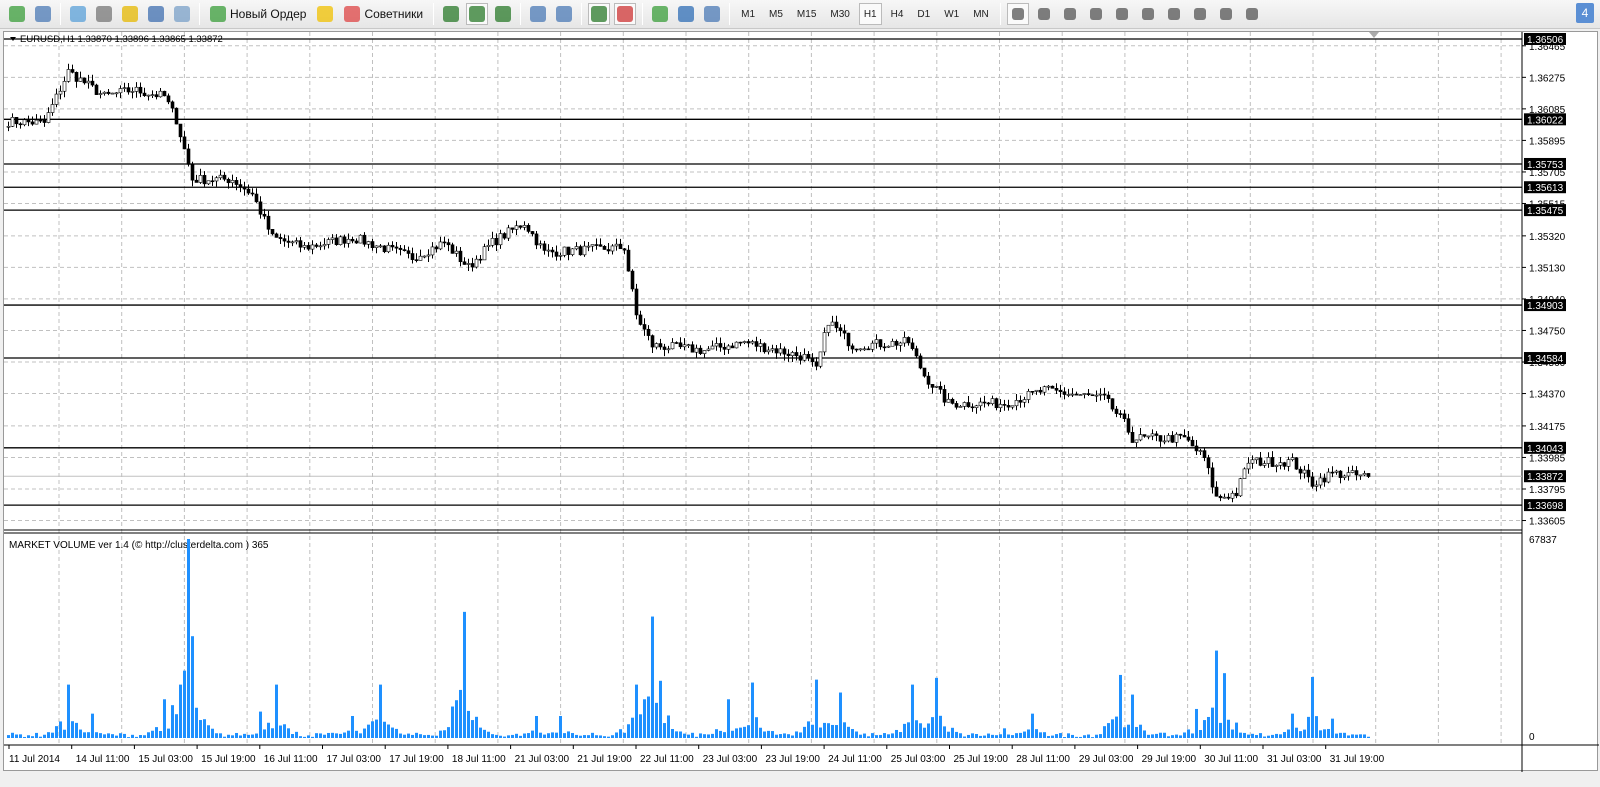  Describe the element at coordinates (451, 14) in the screenshot. I see `bar-chart-button` at that location.